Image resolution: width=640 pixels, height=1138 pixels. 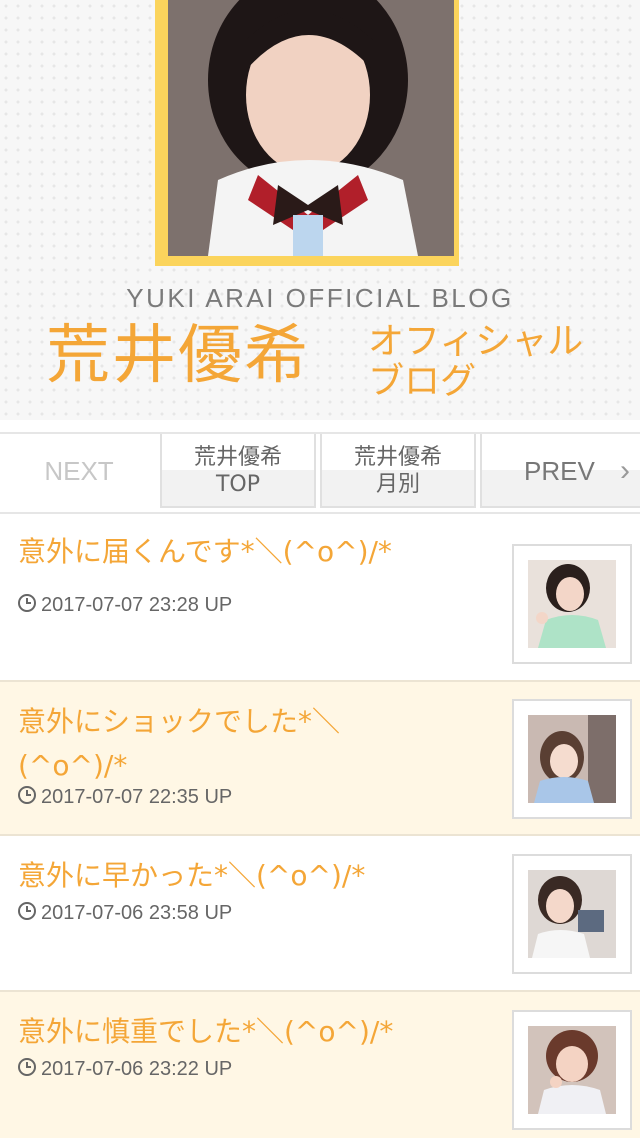 I want to click on blog-title-name: 荒井優希, so click(x=178, y=356).